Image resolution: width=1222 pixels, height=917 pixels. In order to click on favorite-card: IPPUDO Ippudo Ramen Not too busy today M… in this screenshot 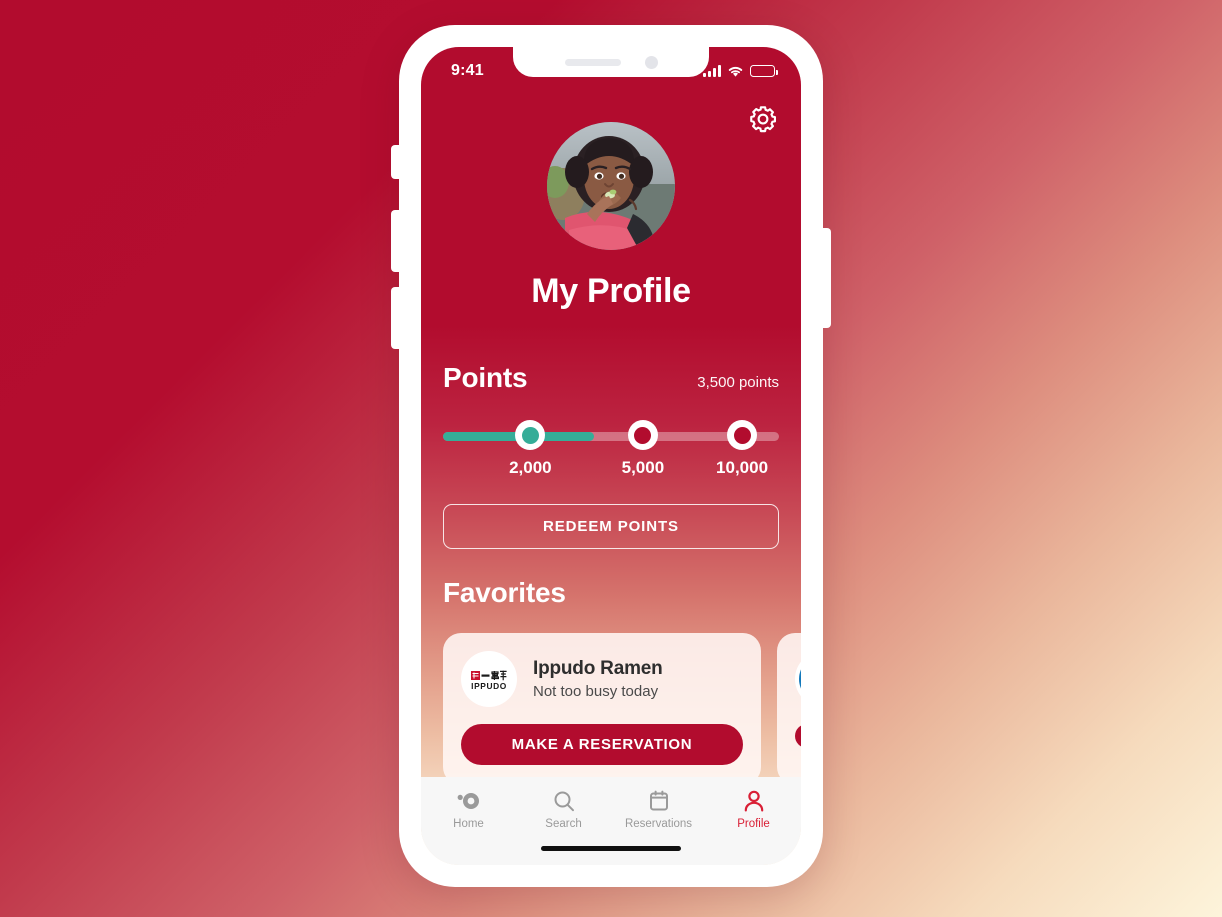, I will do `click(602, 709)`.